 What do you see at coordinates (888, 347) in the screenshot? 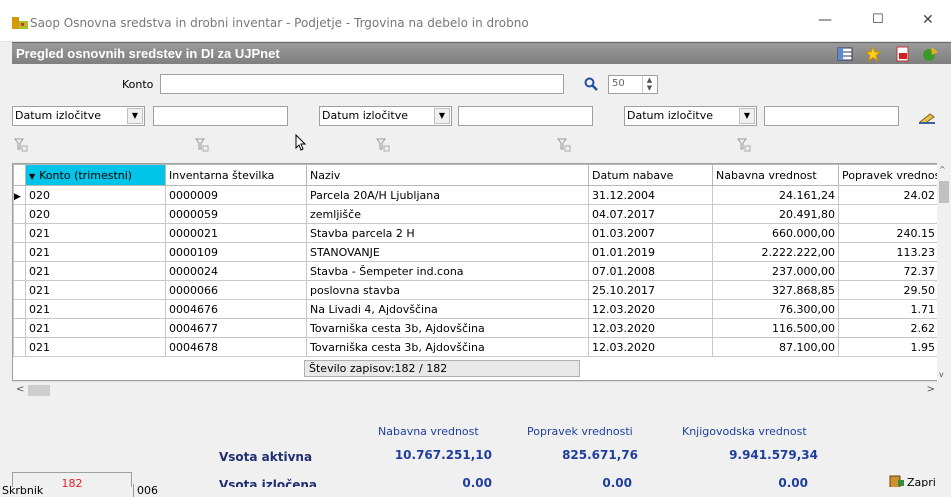
I see `cell-popravek: 1.95` at bounding box center [888, 347].